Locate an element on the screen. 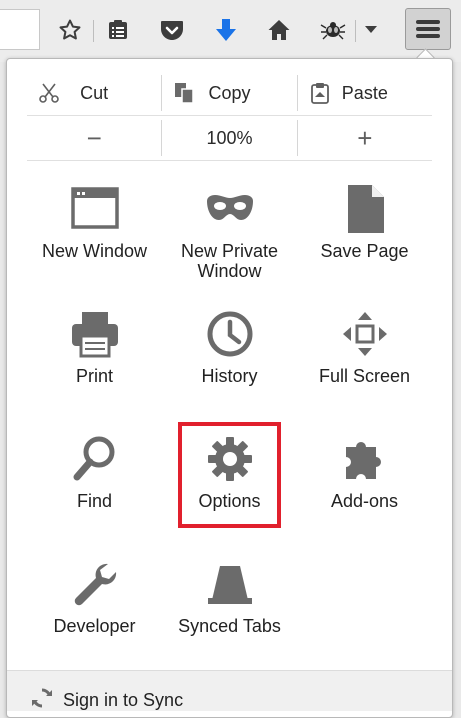  minus-icon: − is located at coordinates (94, 138).